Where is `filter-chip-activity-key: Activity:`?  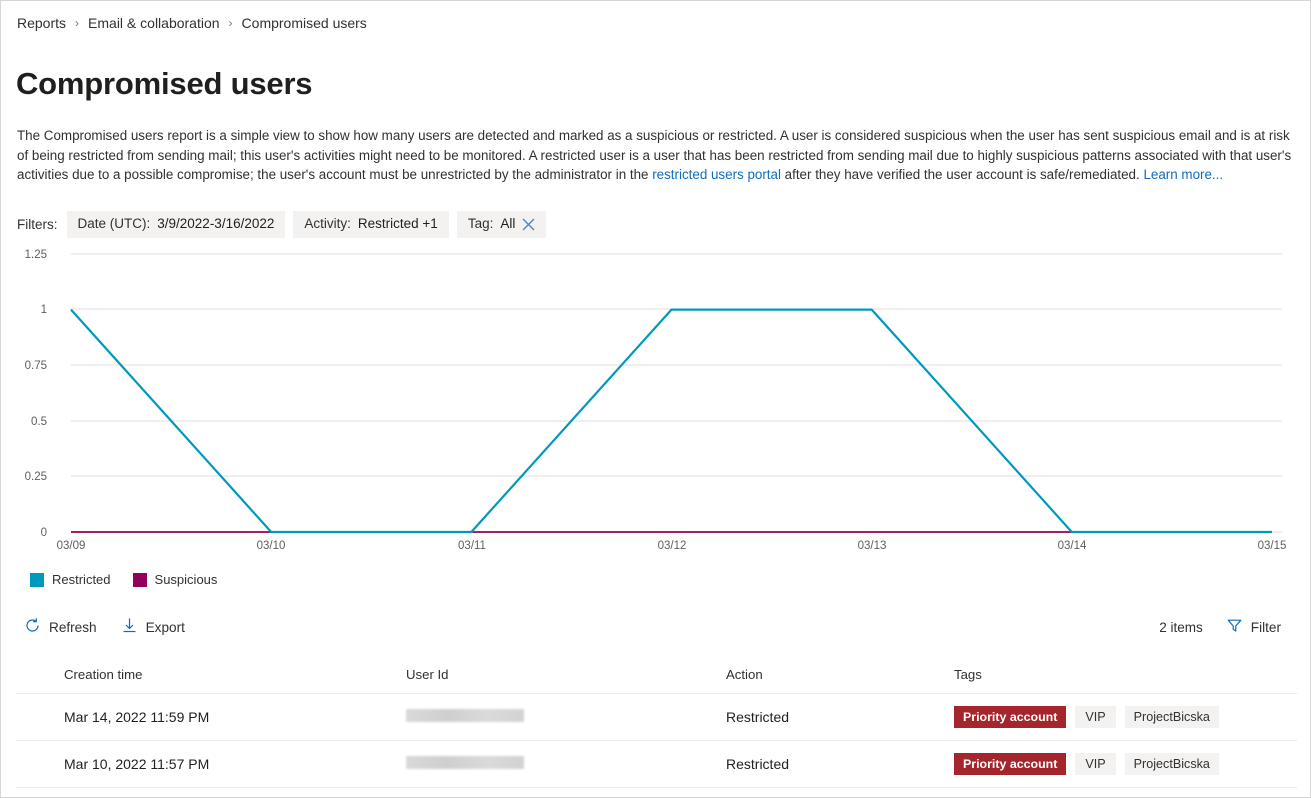
filter-chip-activity-key: Activity: is located at coordinates (327, 223).